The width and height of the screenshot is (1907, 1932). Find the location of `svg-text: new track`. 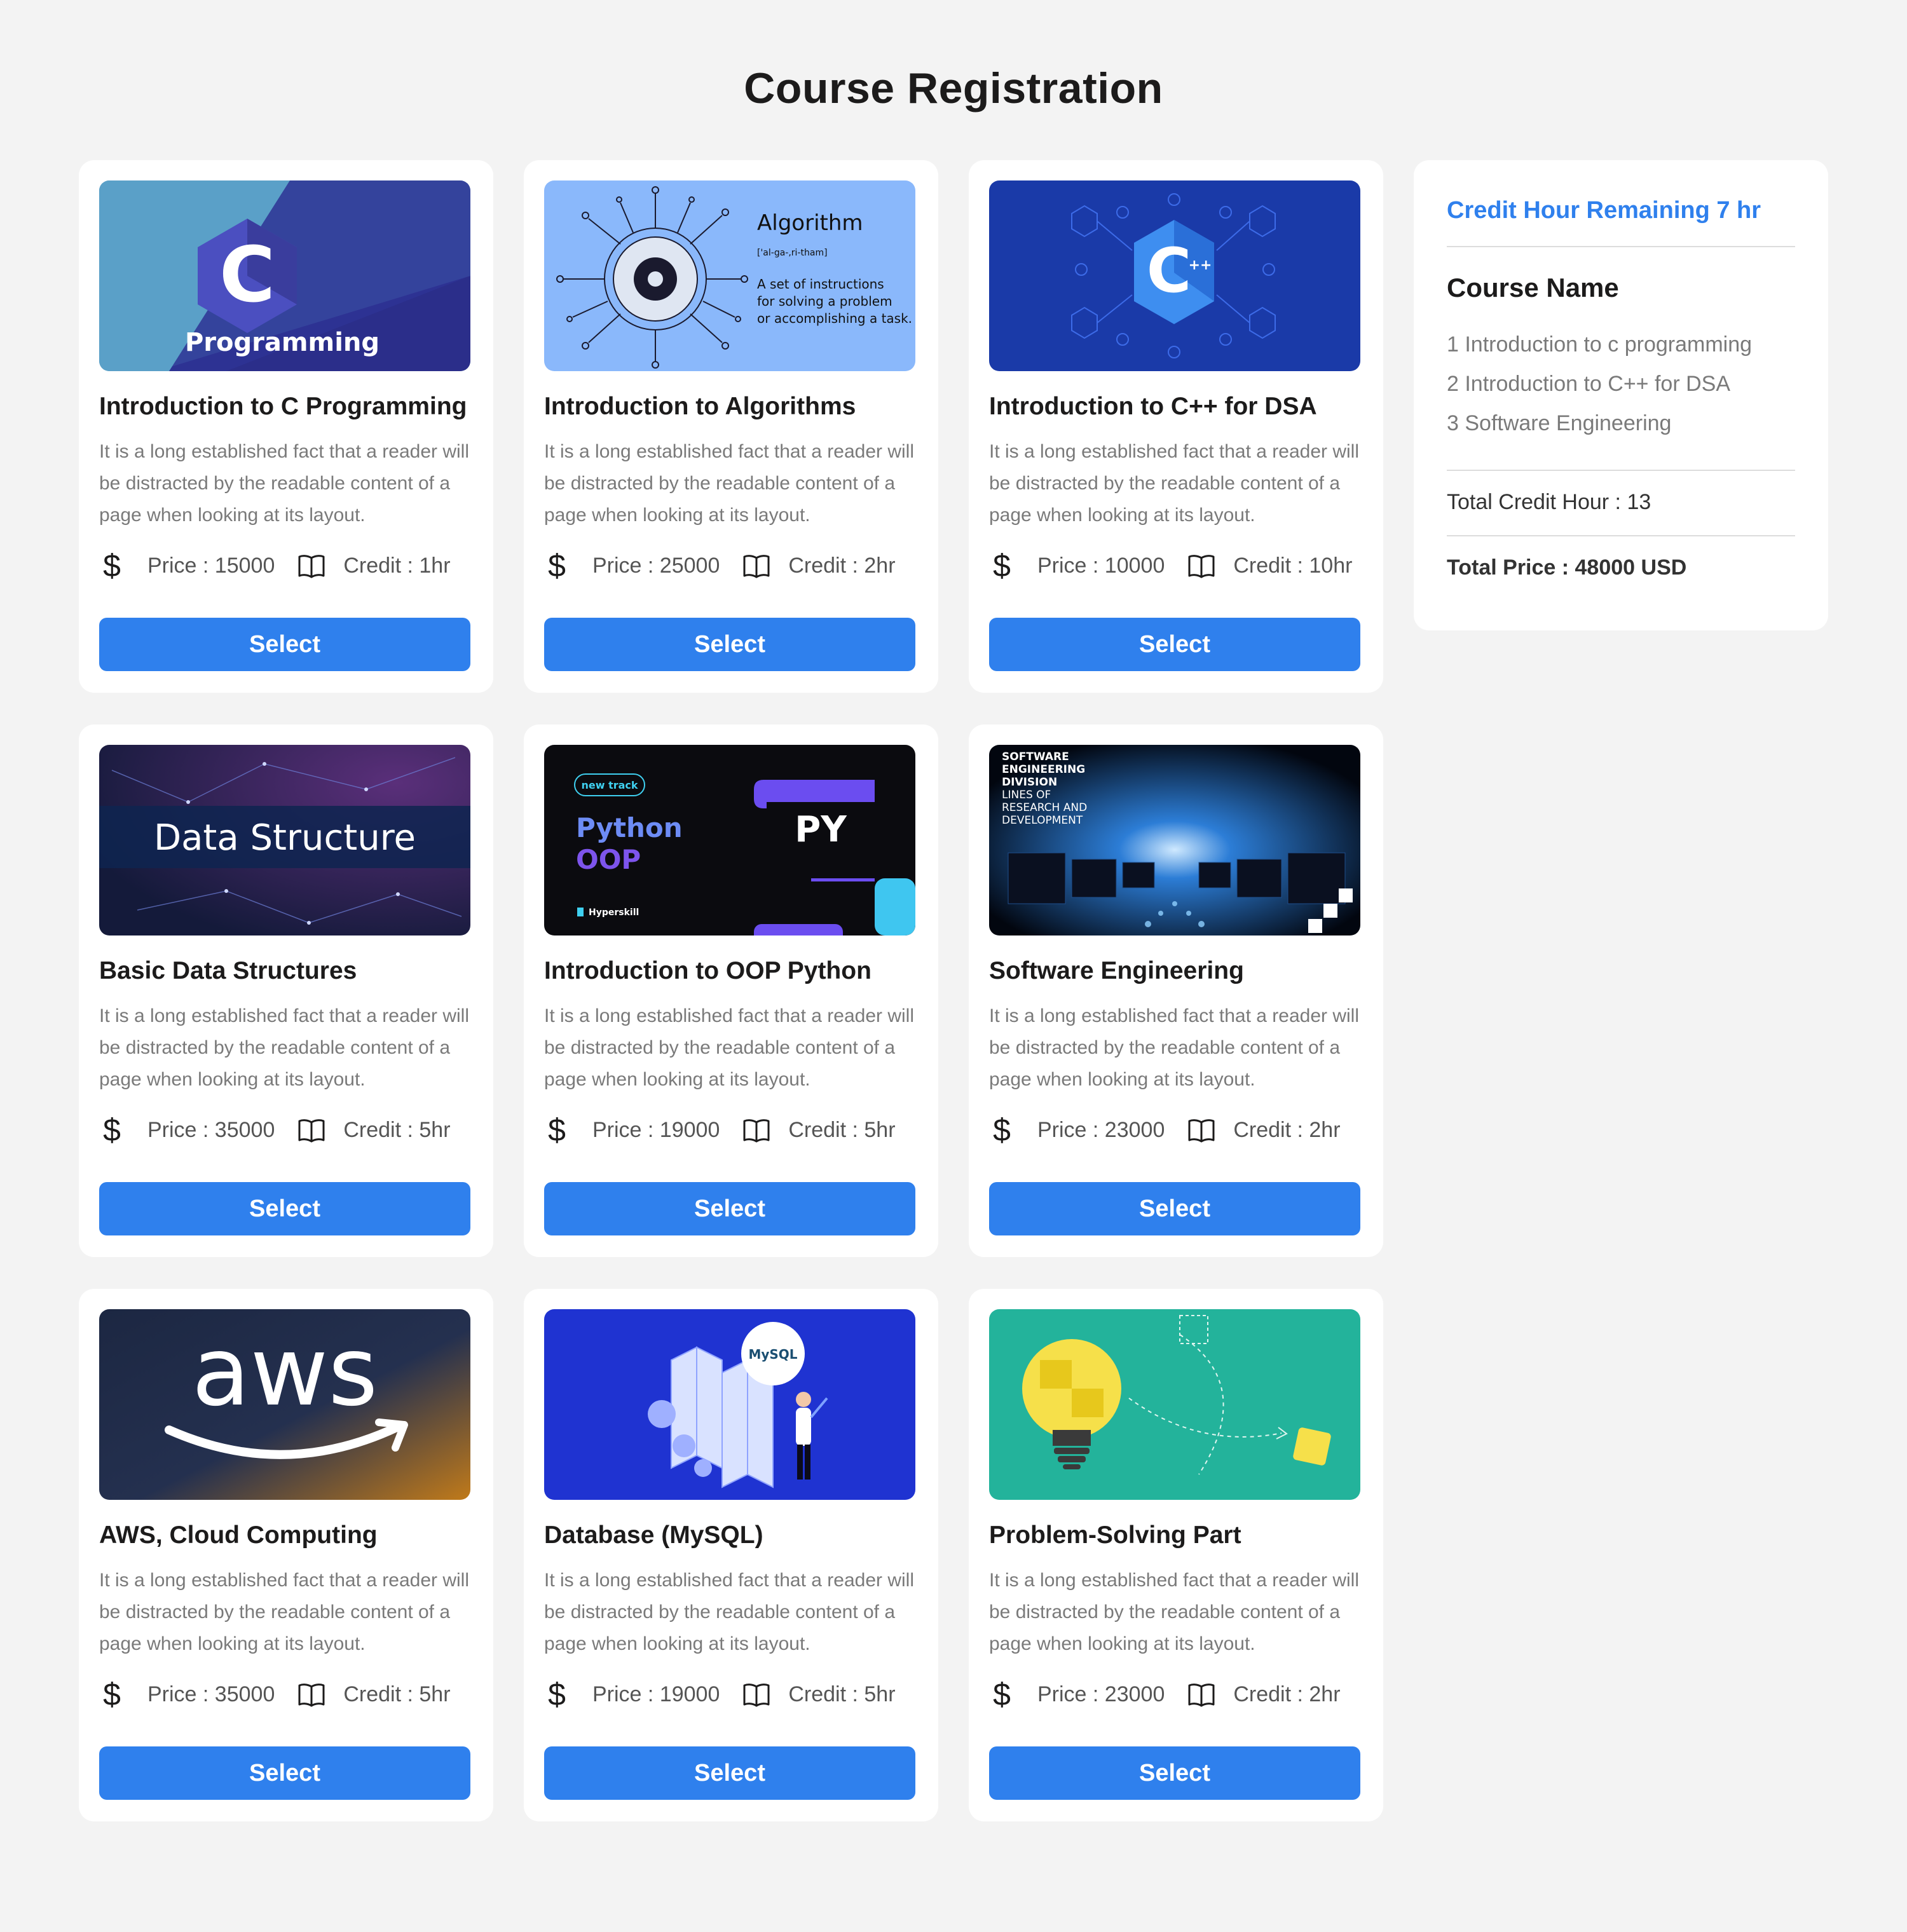

svg-text: new track is located at coordinates (609, 785).